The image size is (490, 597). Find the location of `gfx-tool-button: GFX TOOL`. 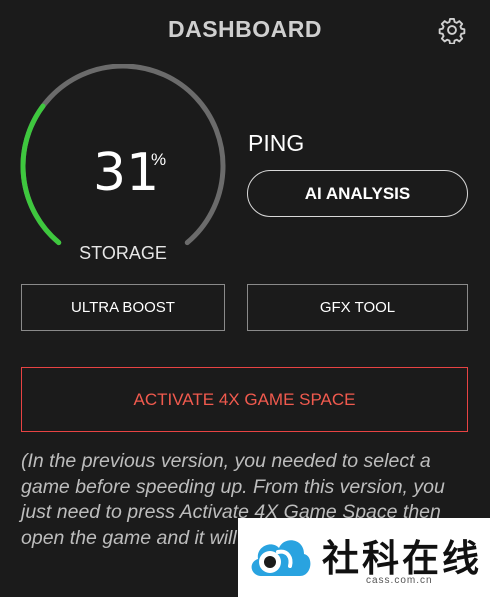

gfx-tool-button: GFX TOOL is located at coordinates (357, 307).